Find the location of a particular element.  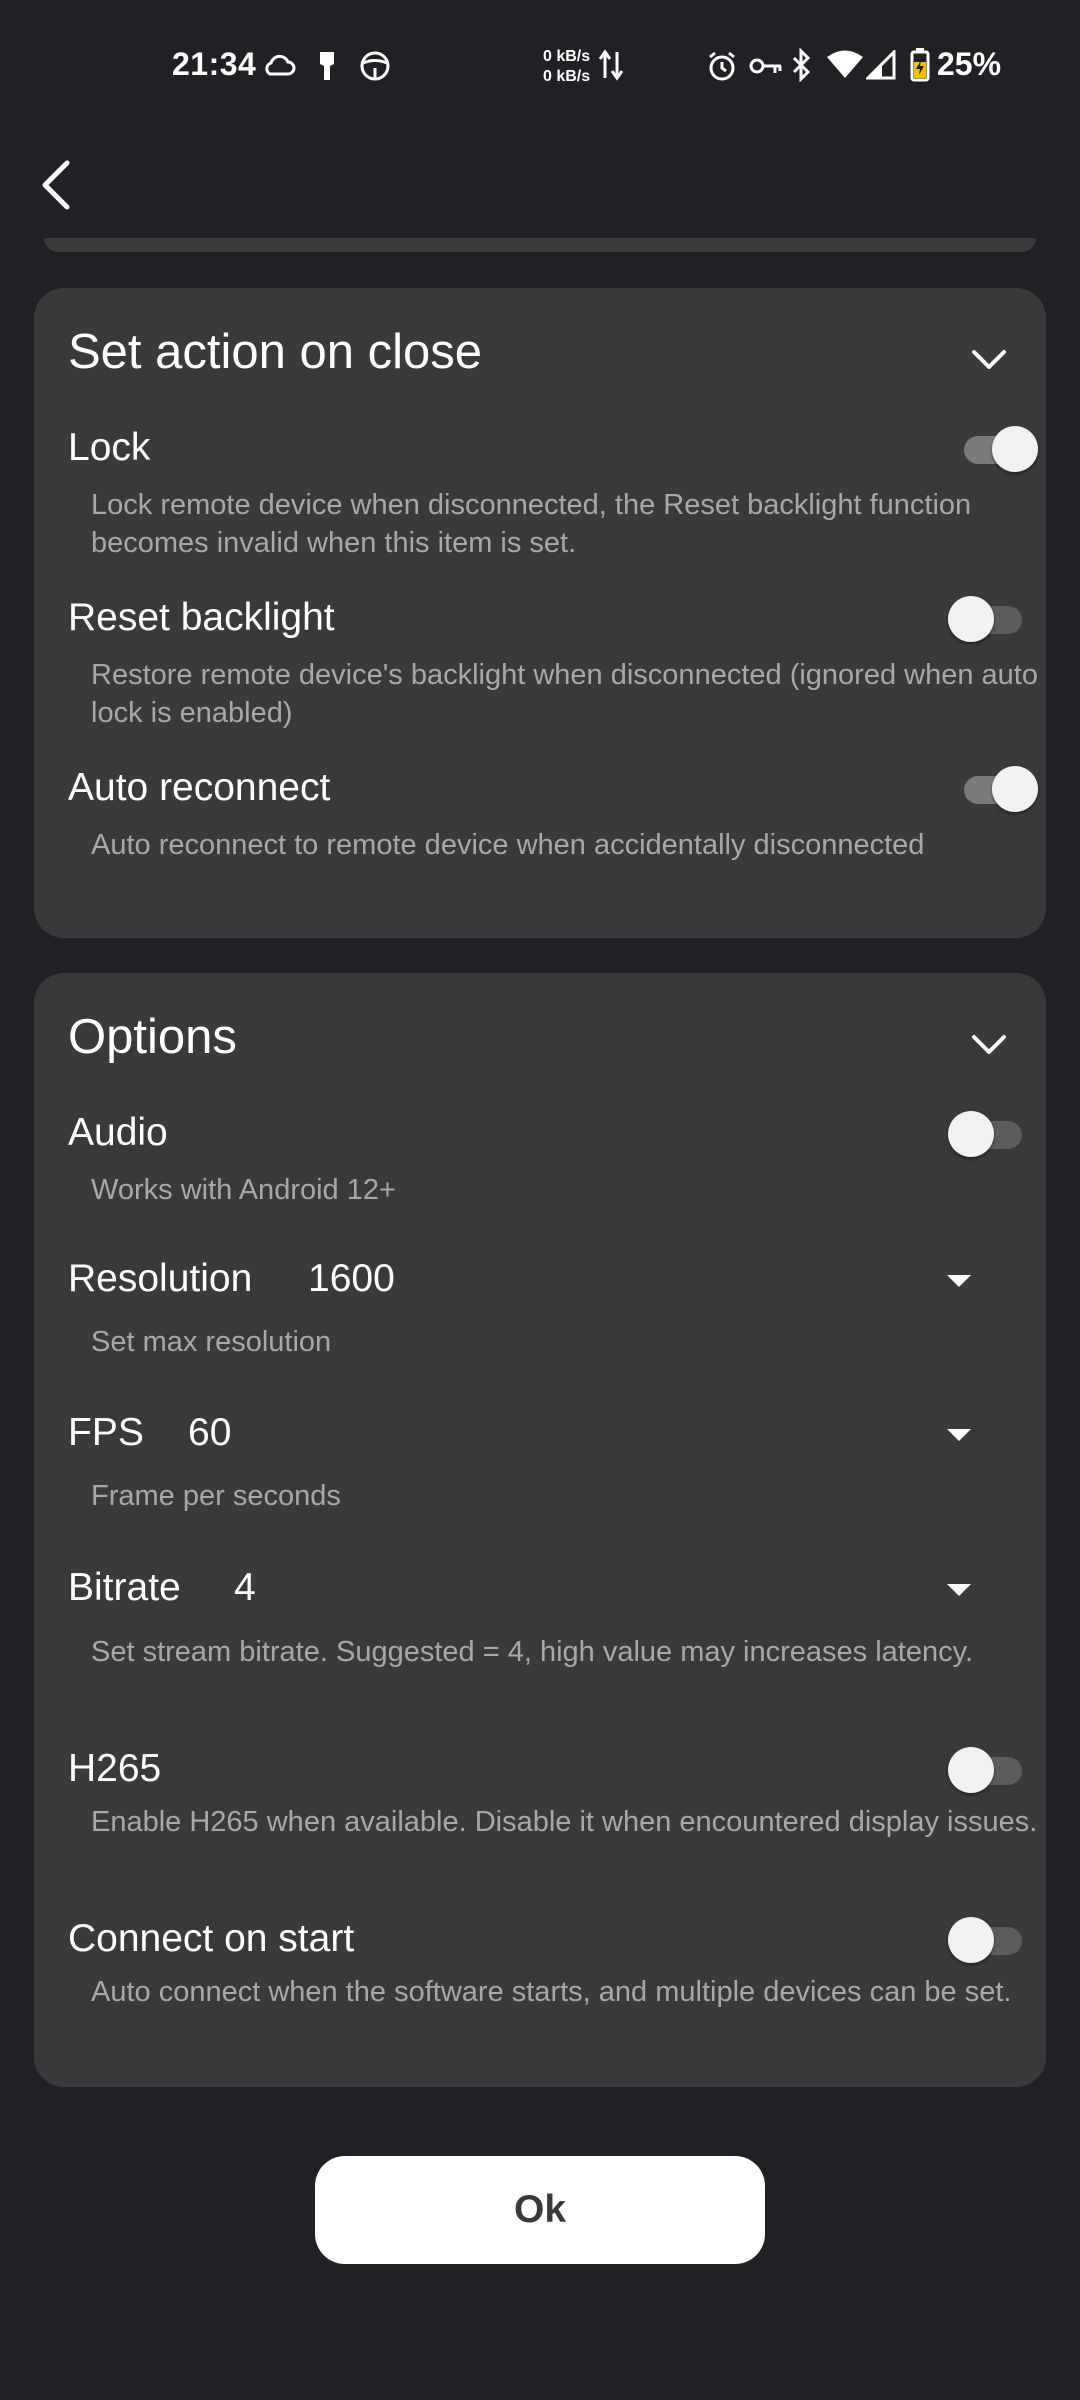

resolution-select: 1600 is located at coordinates (351, 1279).